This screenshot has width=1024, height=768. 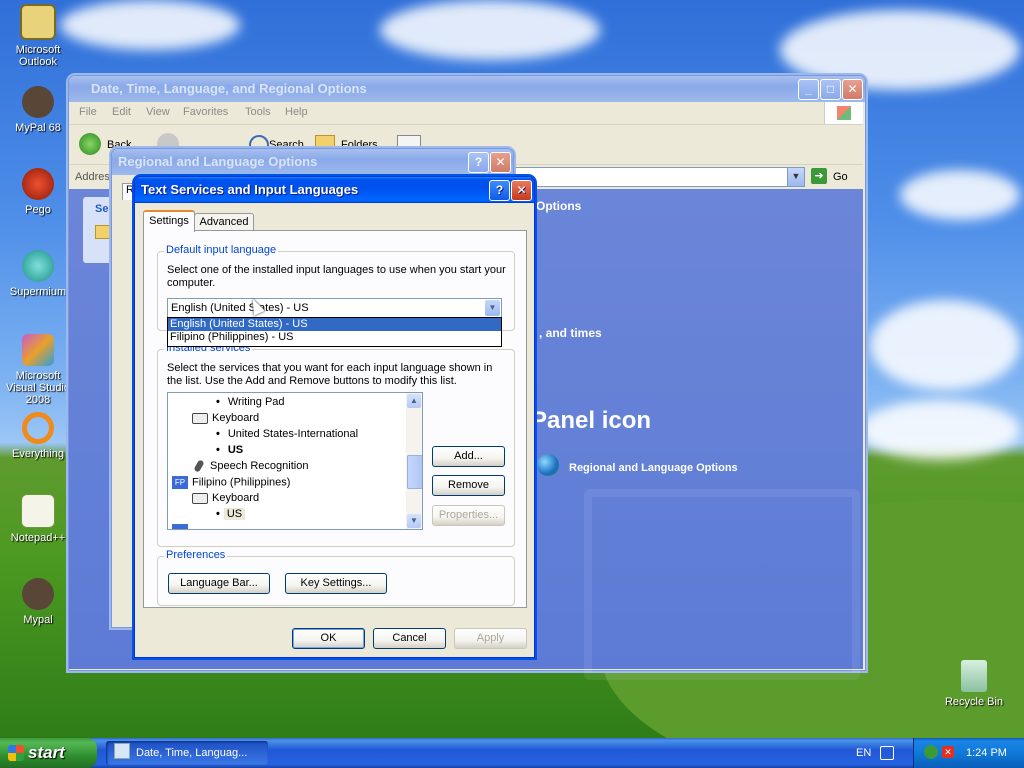 What do you see at coordinates (986, 753) in the screenshot?
I see `clock: 1:24 PM` at bounding box center [986, 753].